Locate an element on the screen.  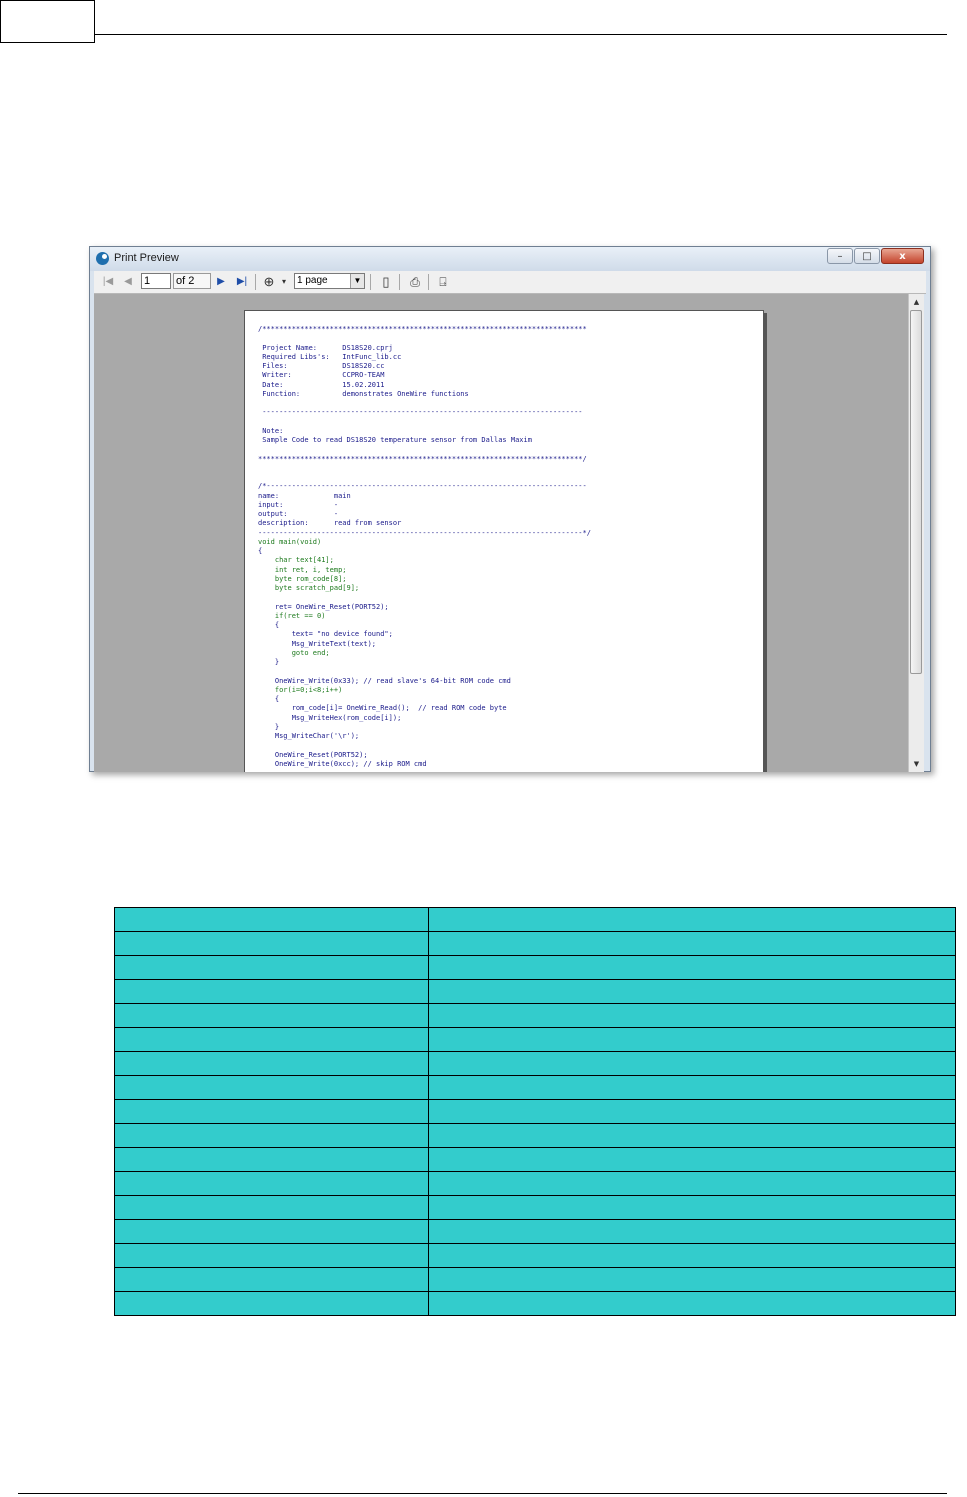
exit-icon: ⍈ is located at coordinates (443, 282).